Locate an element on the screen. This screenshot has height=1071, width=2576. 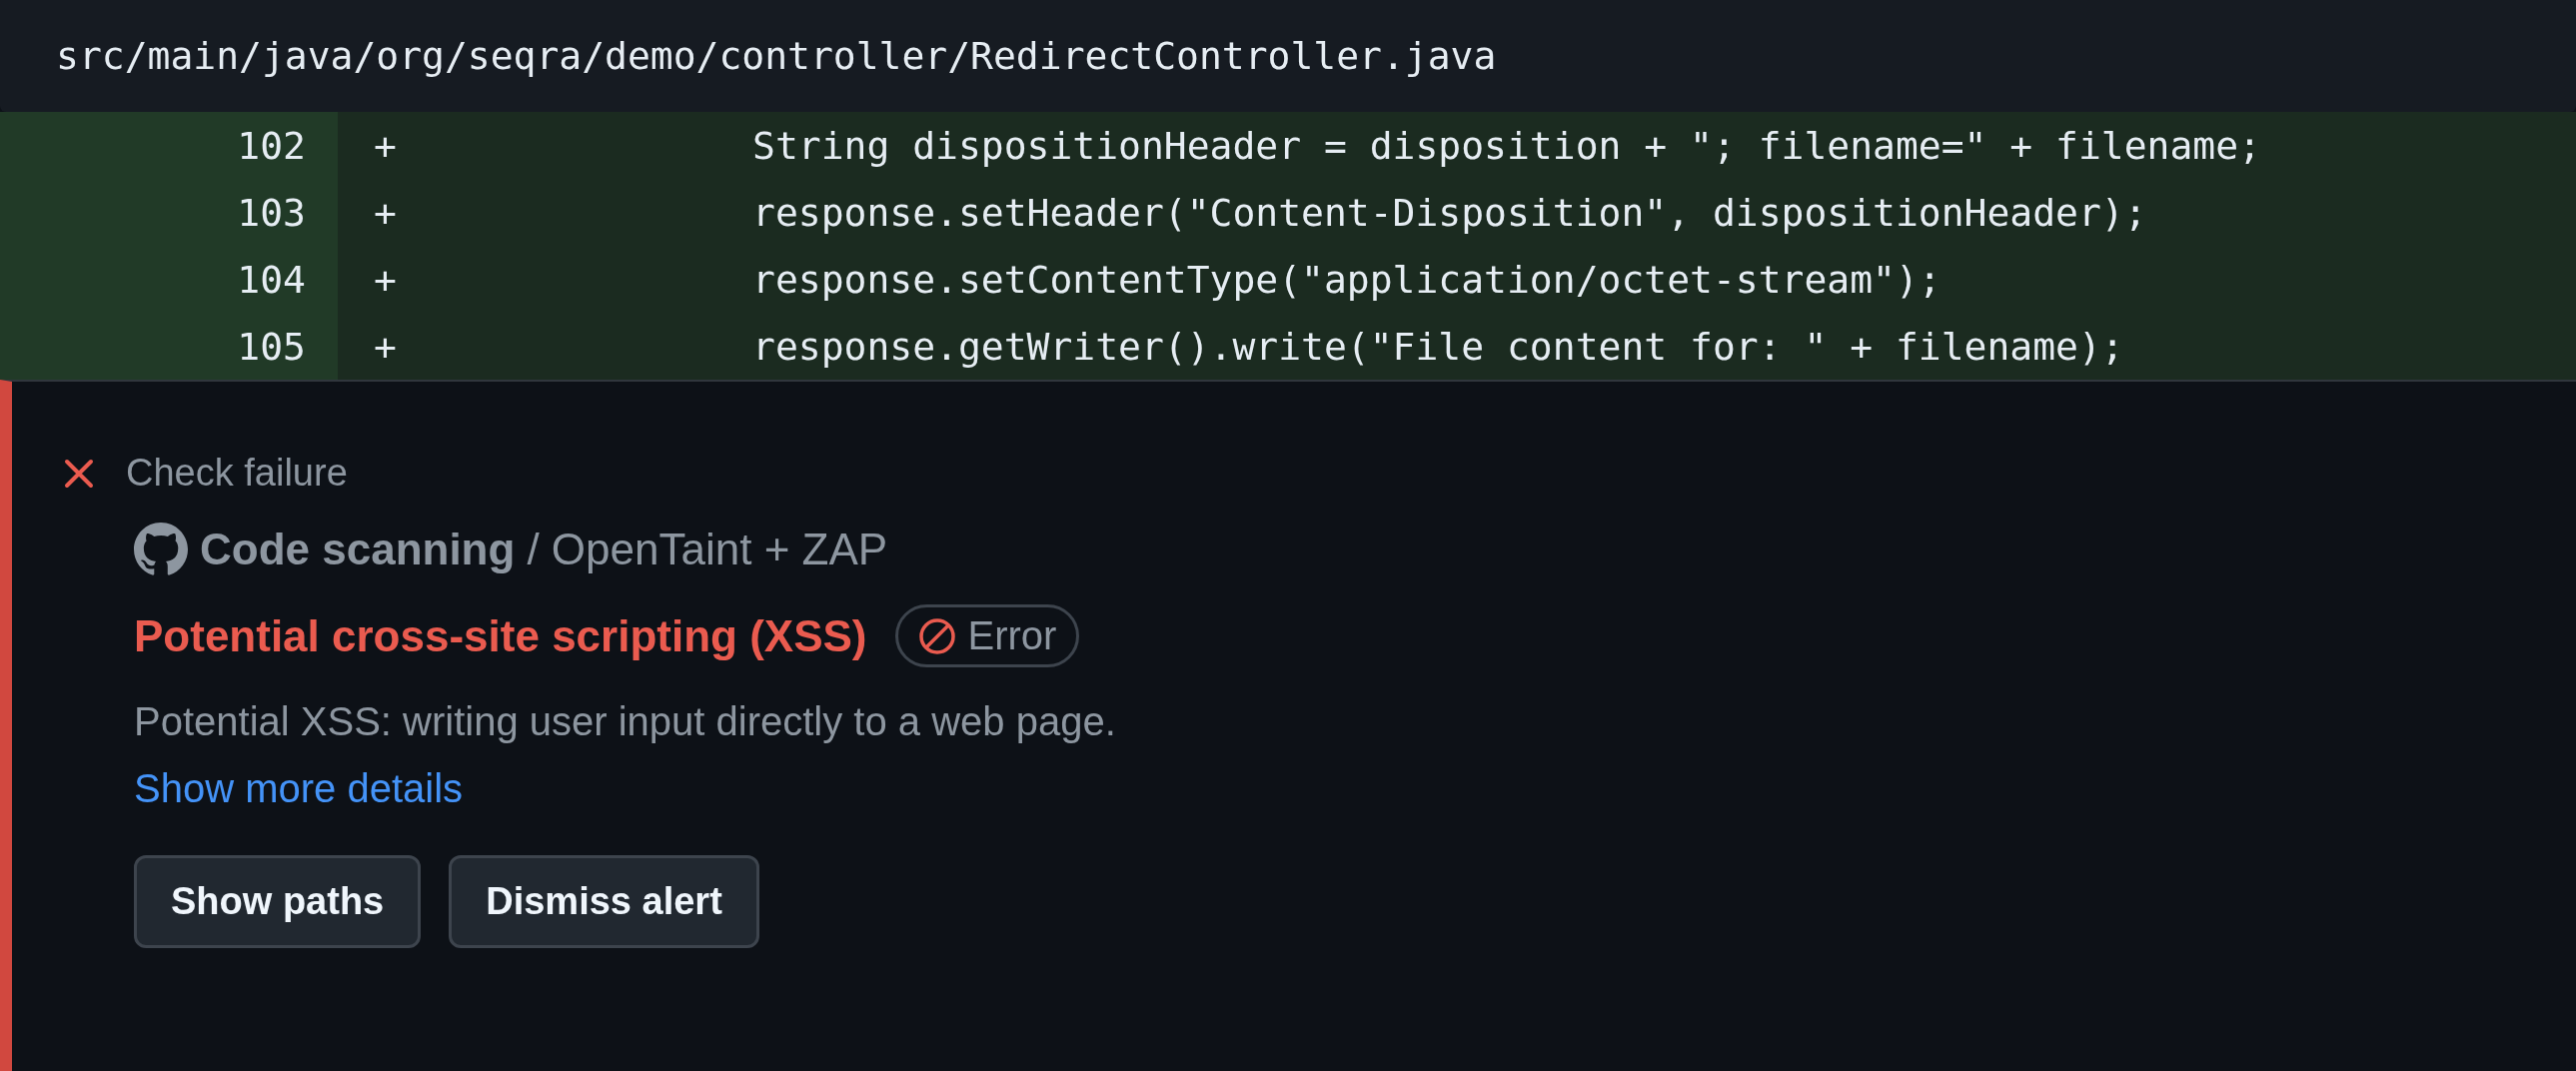
line-number: 105 is located at coordinates (169, 346).